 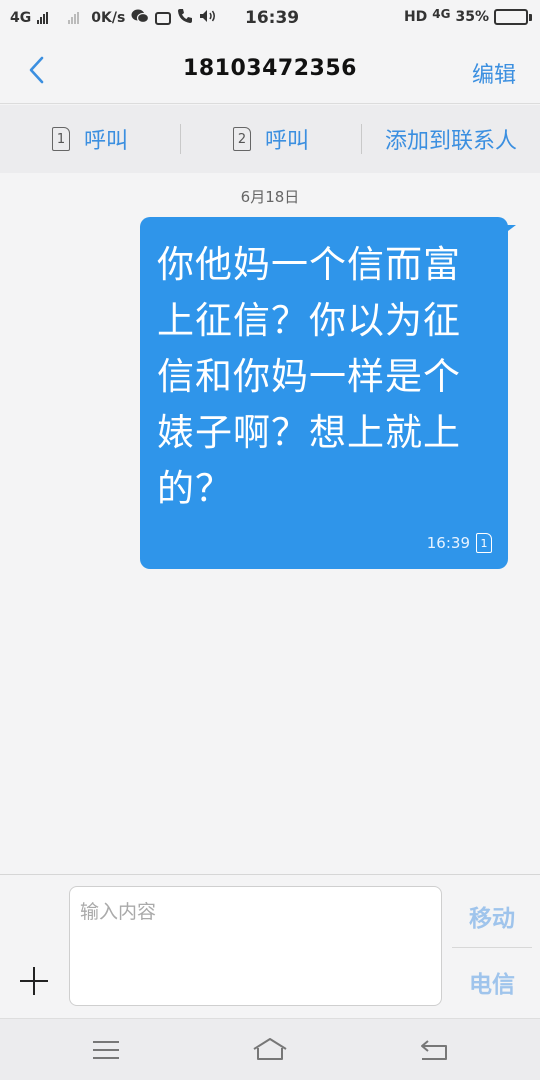 I want to click on composer: 输入内容 移动 电信, so click(x=270, y=946).